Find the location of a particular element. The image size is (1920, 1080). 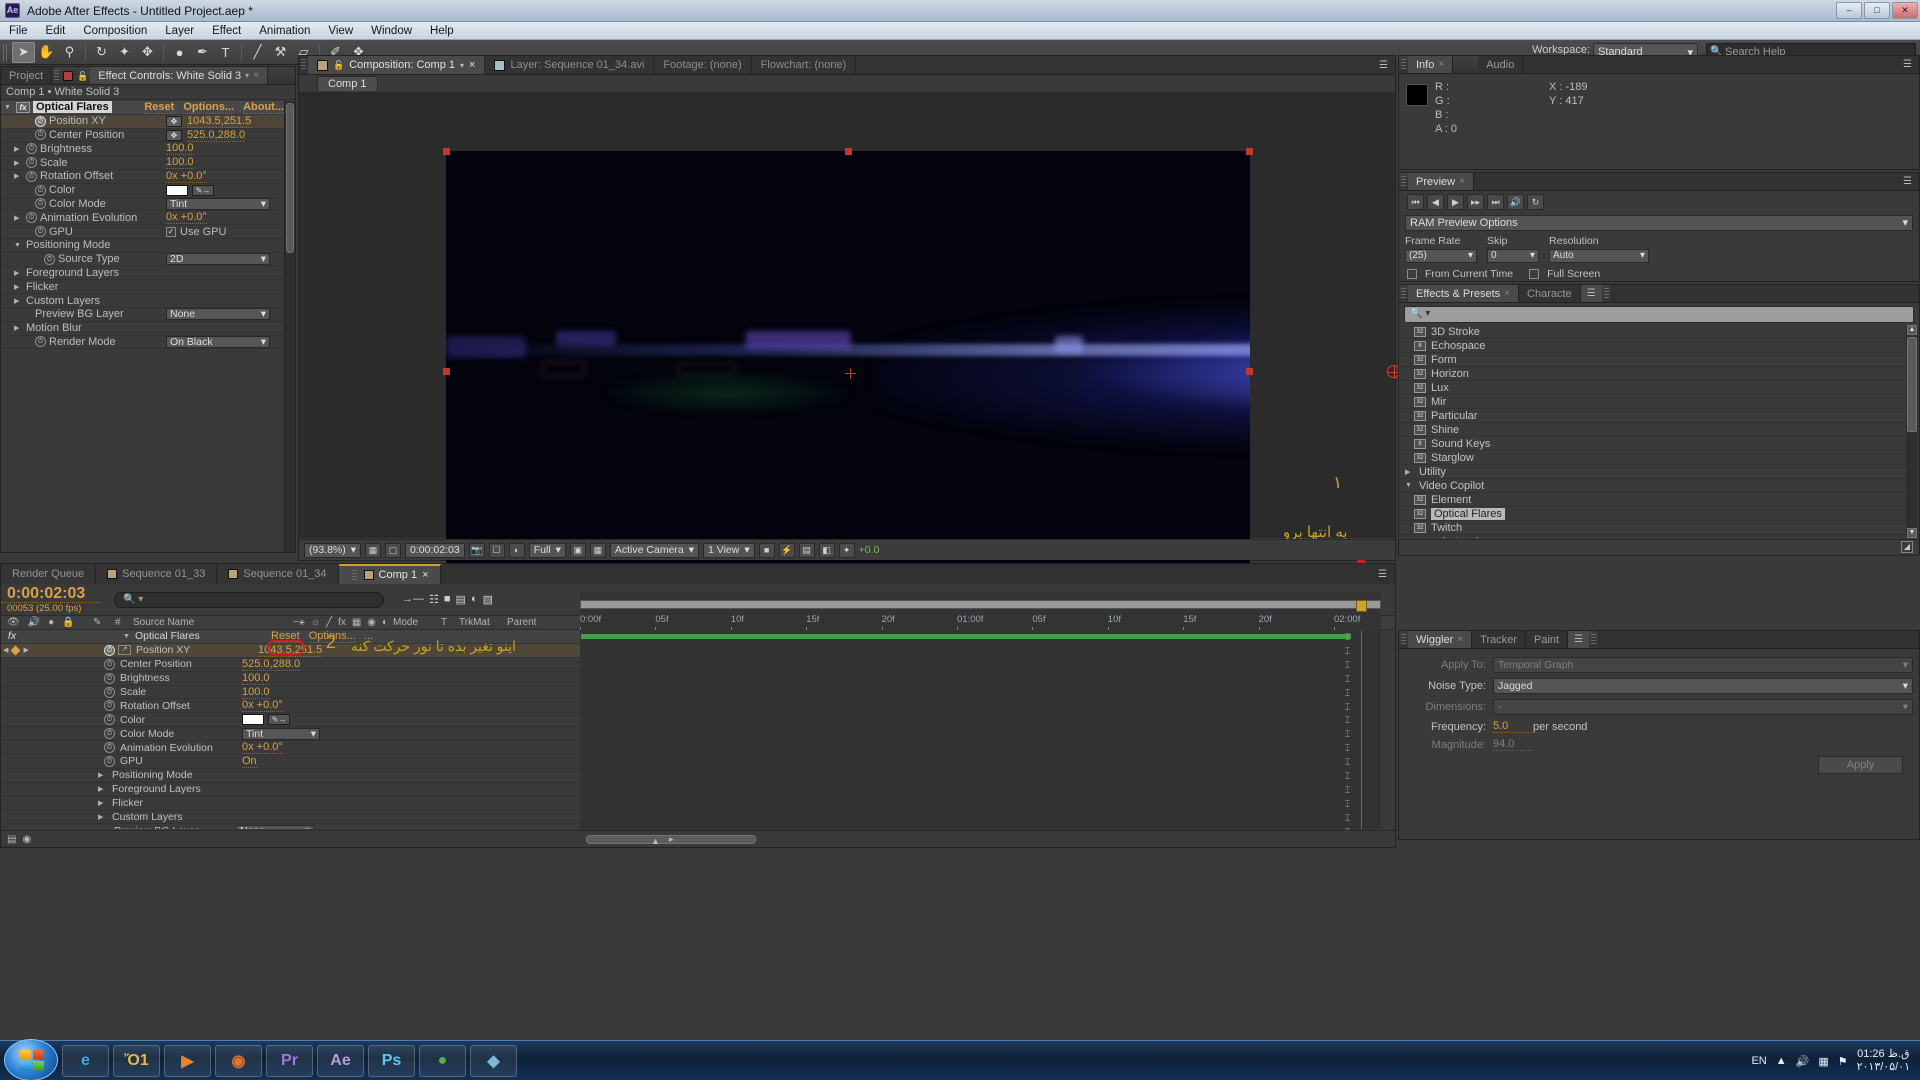

frame-blending-icon: ▤ is located at coordinates (461, 599).